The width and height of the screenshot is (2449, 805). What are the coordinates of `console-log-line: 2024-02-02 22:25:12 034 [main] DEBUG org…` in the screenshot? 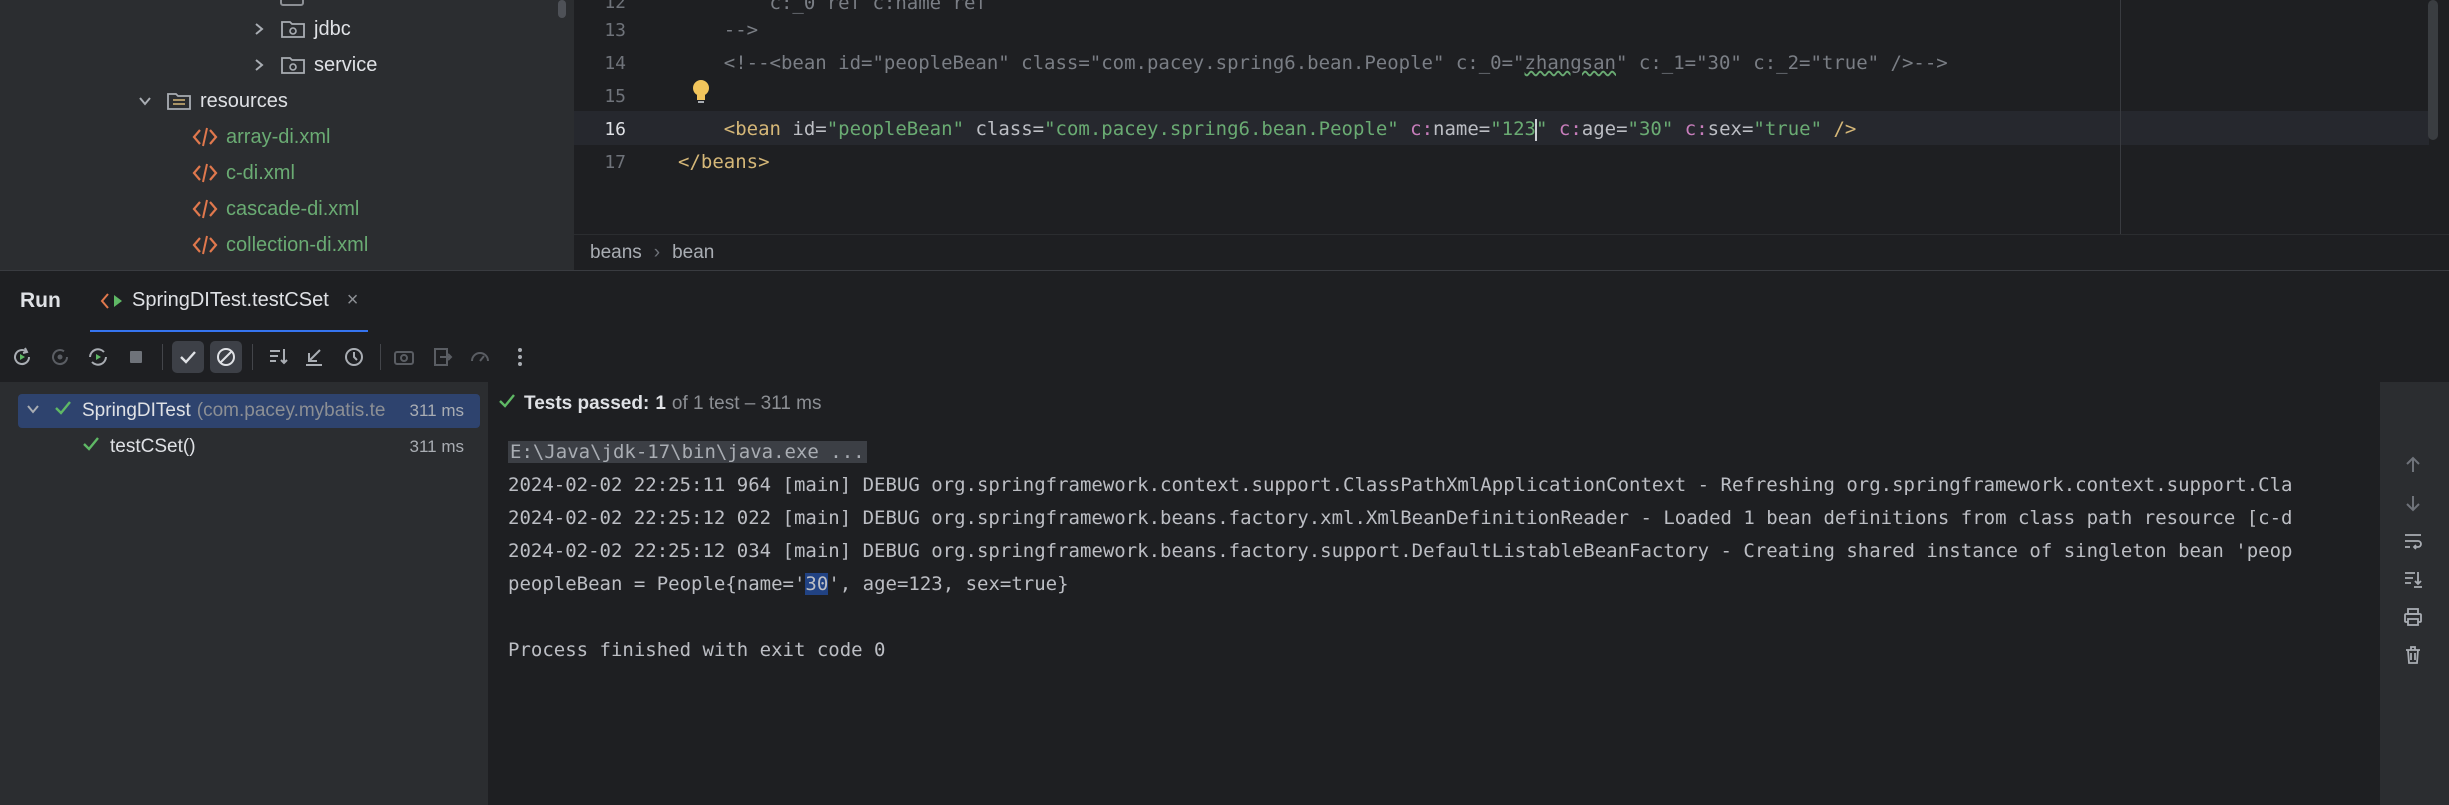 It's located at (1400, 551).